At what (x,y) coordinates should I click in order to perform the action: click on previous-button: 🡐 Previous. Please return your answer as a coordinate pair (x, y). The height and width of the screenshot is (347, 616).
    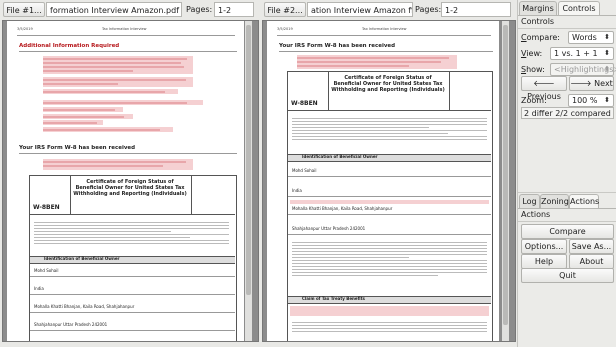
    Looking at the image, I should click on (544, 88).